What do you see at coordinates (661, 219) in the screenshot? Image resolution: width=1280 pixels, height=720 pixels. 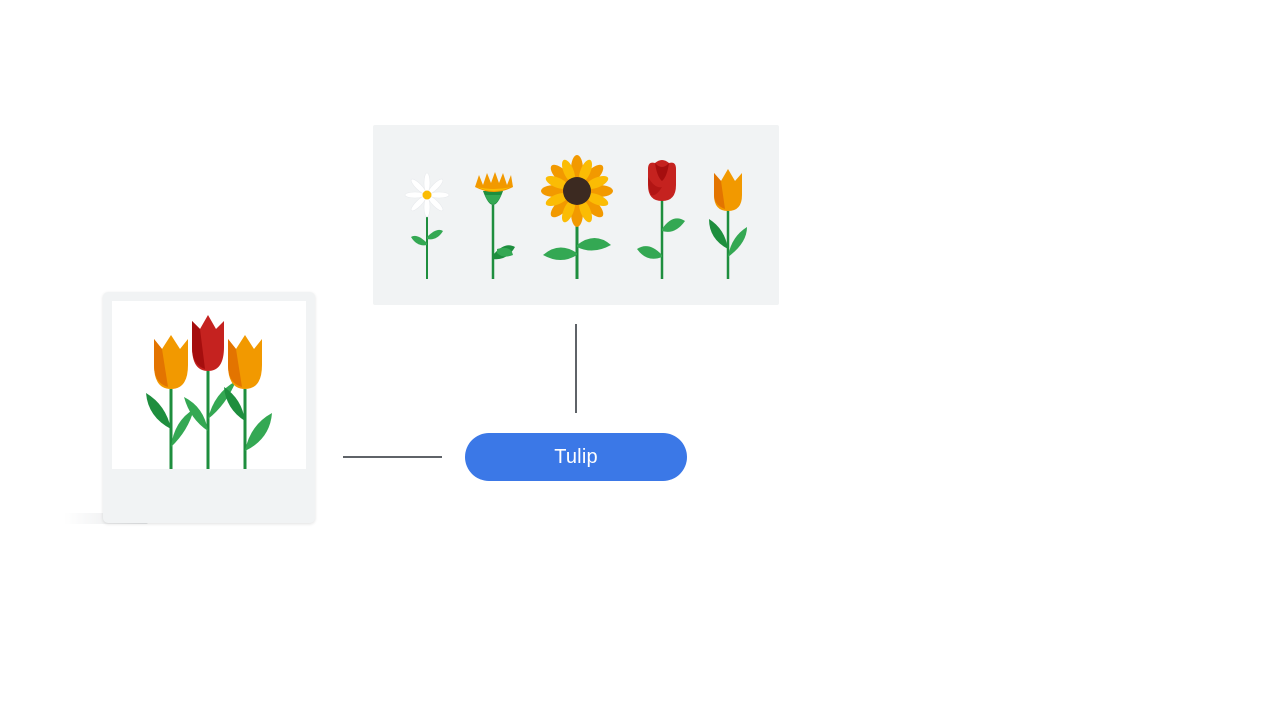 I see `rose-icon` at bounding box center [661, 219].